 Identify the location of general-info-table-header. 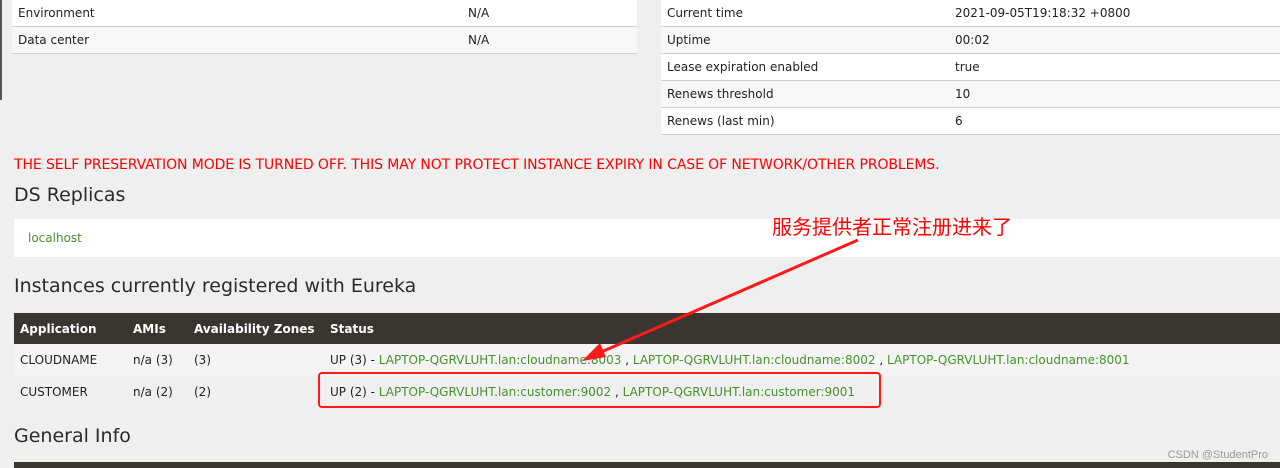
(647, 465).